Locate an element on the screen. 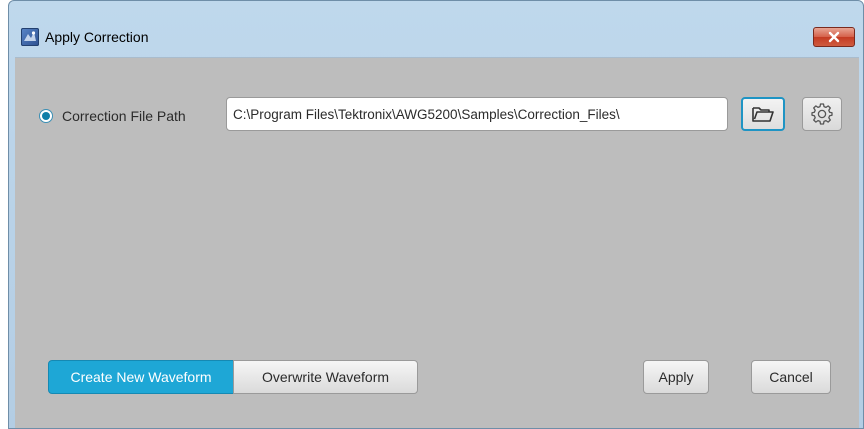 This screenshot has height=429, width=864. close-icon is located at coordinates (834, 37).